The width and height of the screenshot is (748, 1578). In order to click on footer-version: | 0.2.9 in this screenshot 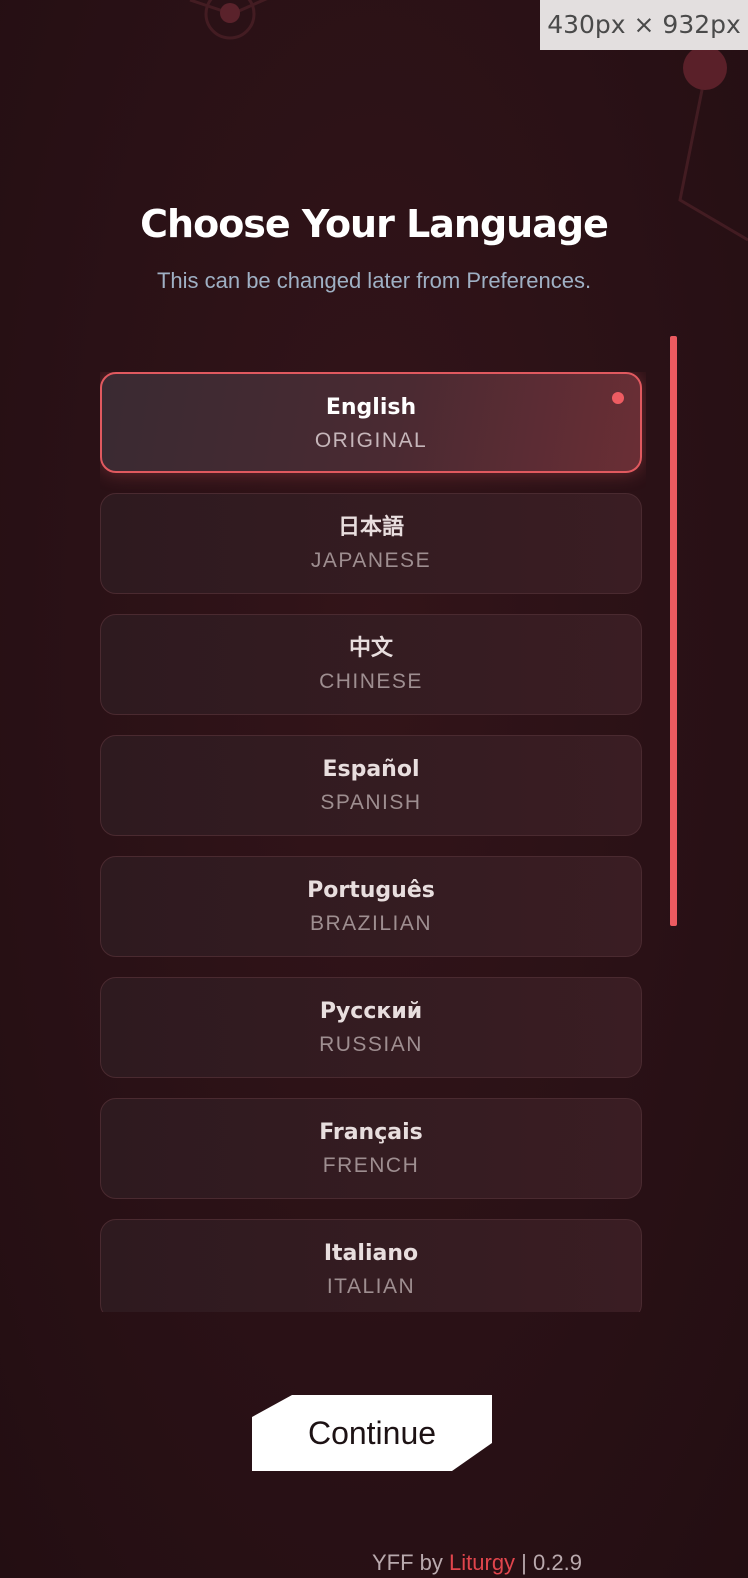, I will do `click(548, 1562)`.